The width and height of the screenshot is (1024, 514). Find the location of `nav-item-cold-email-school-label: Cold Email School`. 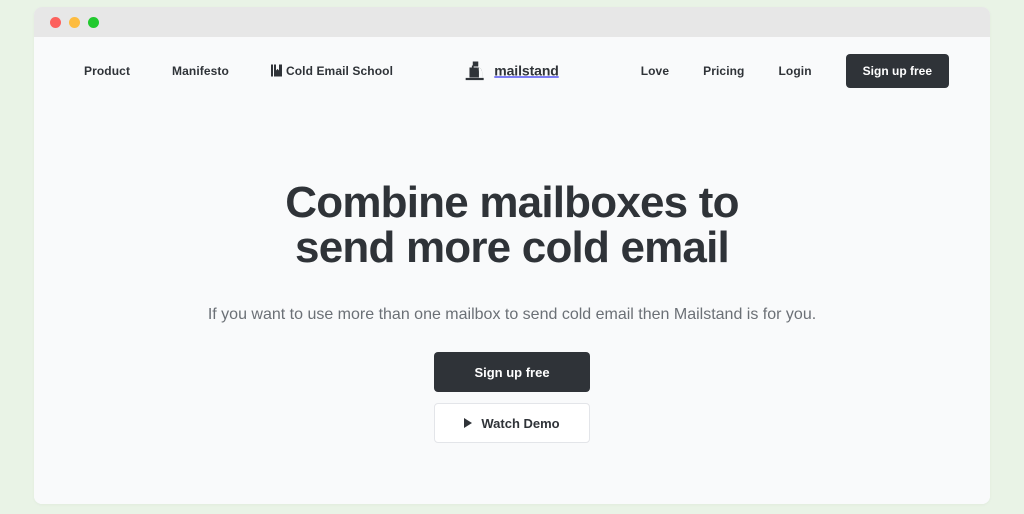

nav-item-cold-email-school-label: Cold Email School is located at coordinates (339, 70).